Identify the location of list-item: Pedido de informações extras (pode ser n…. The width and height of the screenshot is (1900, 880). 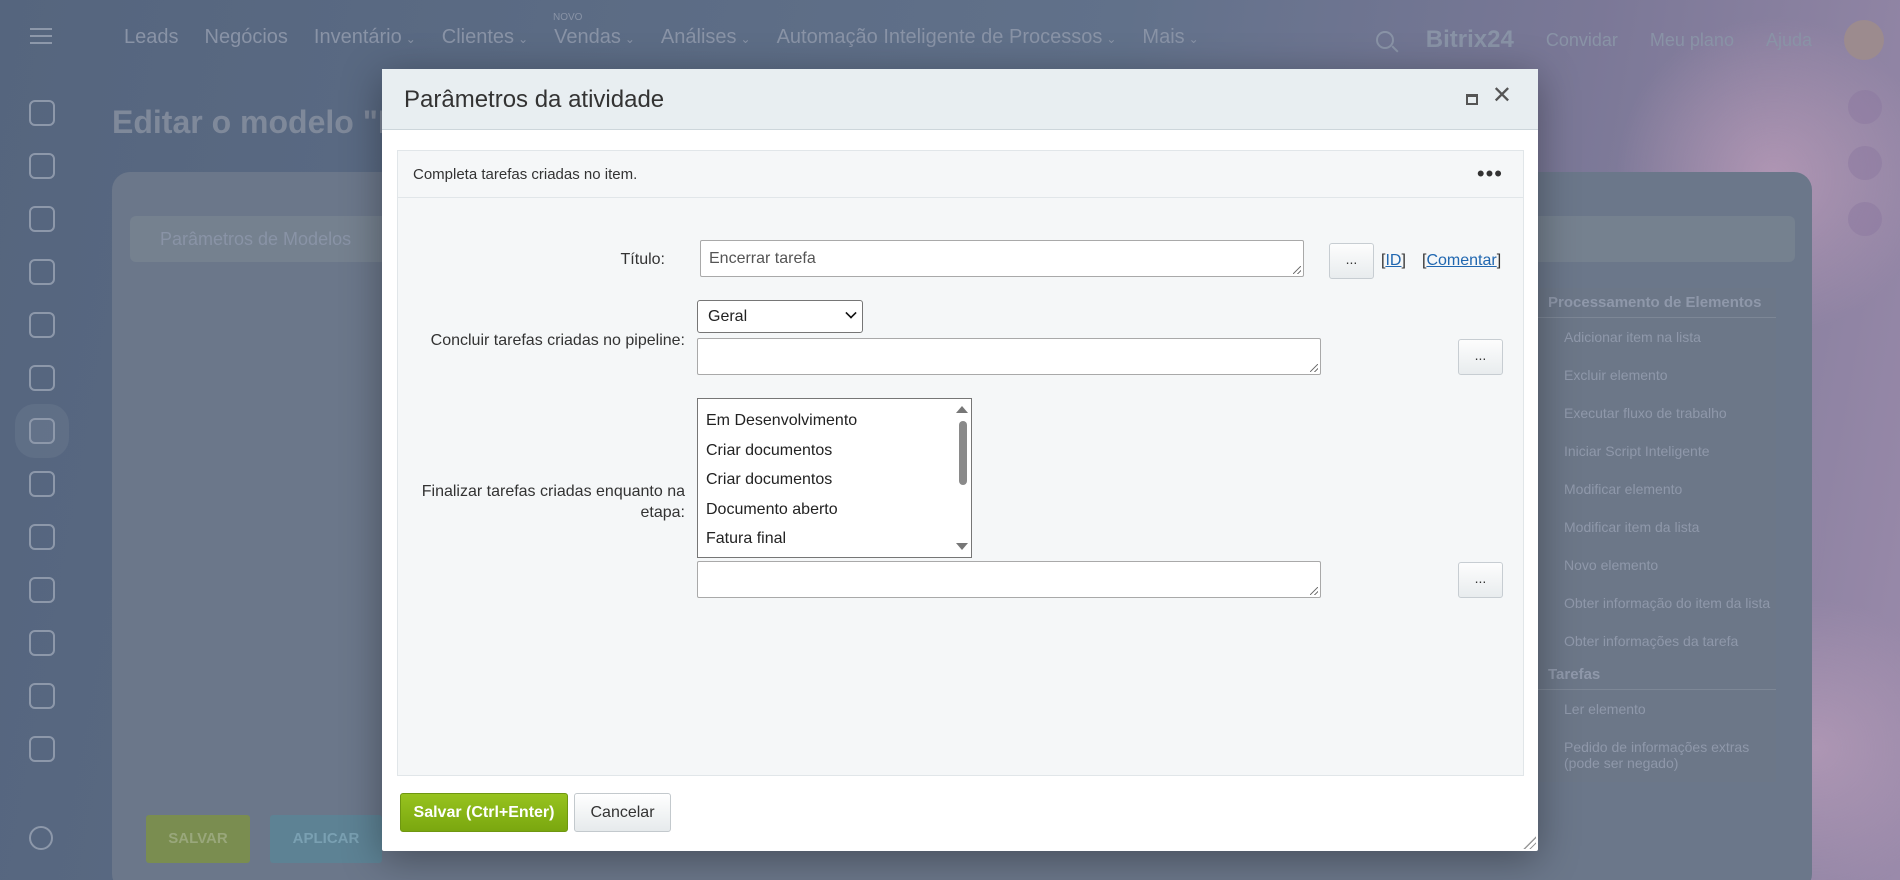
(1656, 755).